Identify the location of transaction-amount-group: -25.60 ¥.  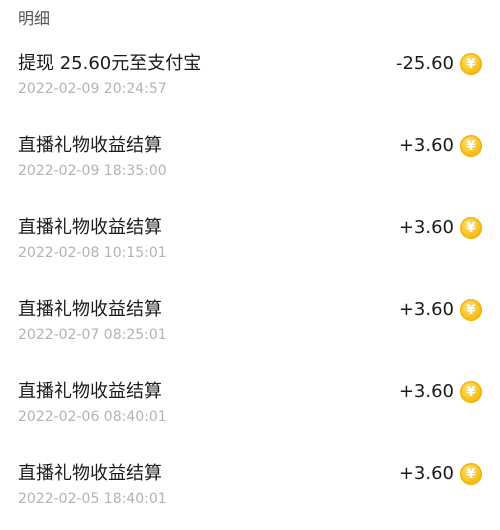
(439, 64).